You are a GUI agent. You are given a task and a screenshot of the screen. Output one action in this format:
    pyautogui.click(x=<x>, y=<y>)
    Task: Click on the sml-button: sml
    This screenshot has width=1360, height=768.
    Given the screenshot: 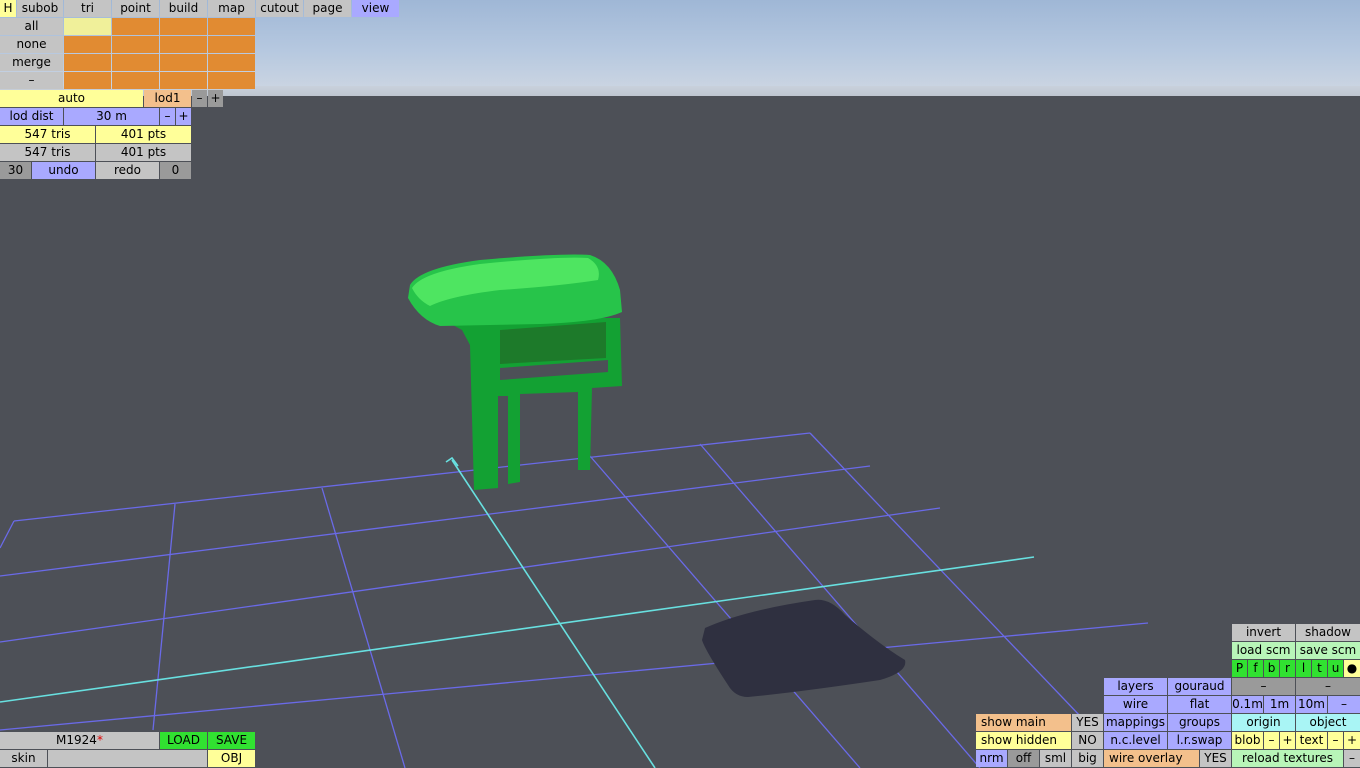 What is the action you would take?
    pyautogui.click(x=1055, y=758)
    